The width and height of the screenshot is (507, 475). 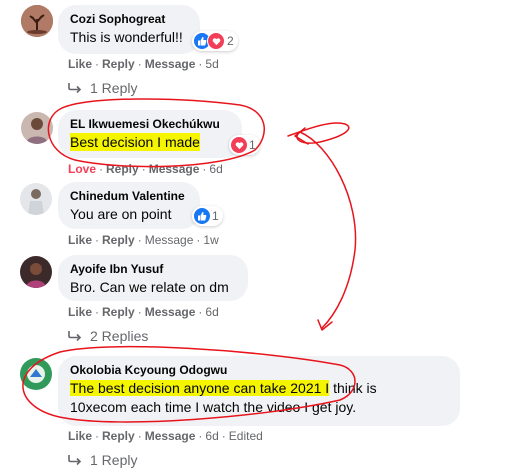 What do you see at coordinates (135, 142) in the screenshot?
I see `highlighted-text: Best decision I made` at bounding box center [135, 142].